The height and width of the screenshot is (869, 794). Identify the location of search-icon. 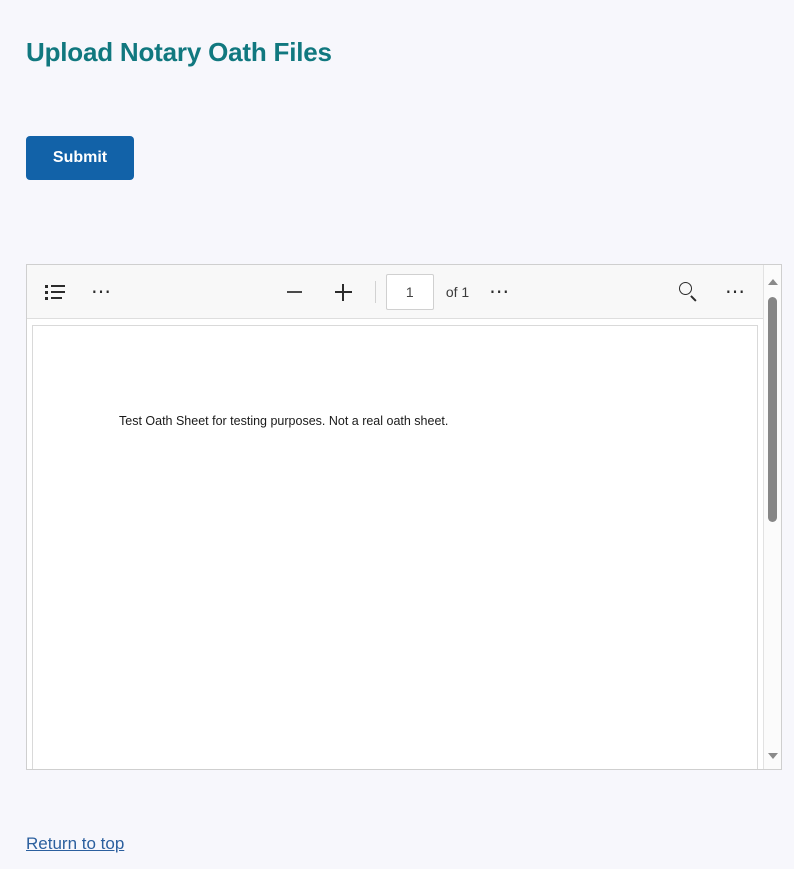
(689, 292).